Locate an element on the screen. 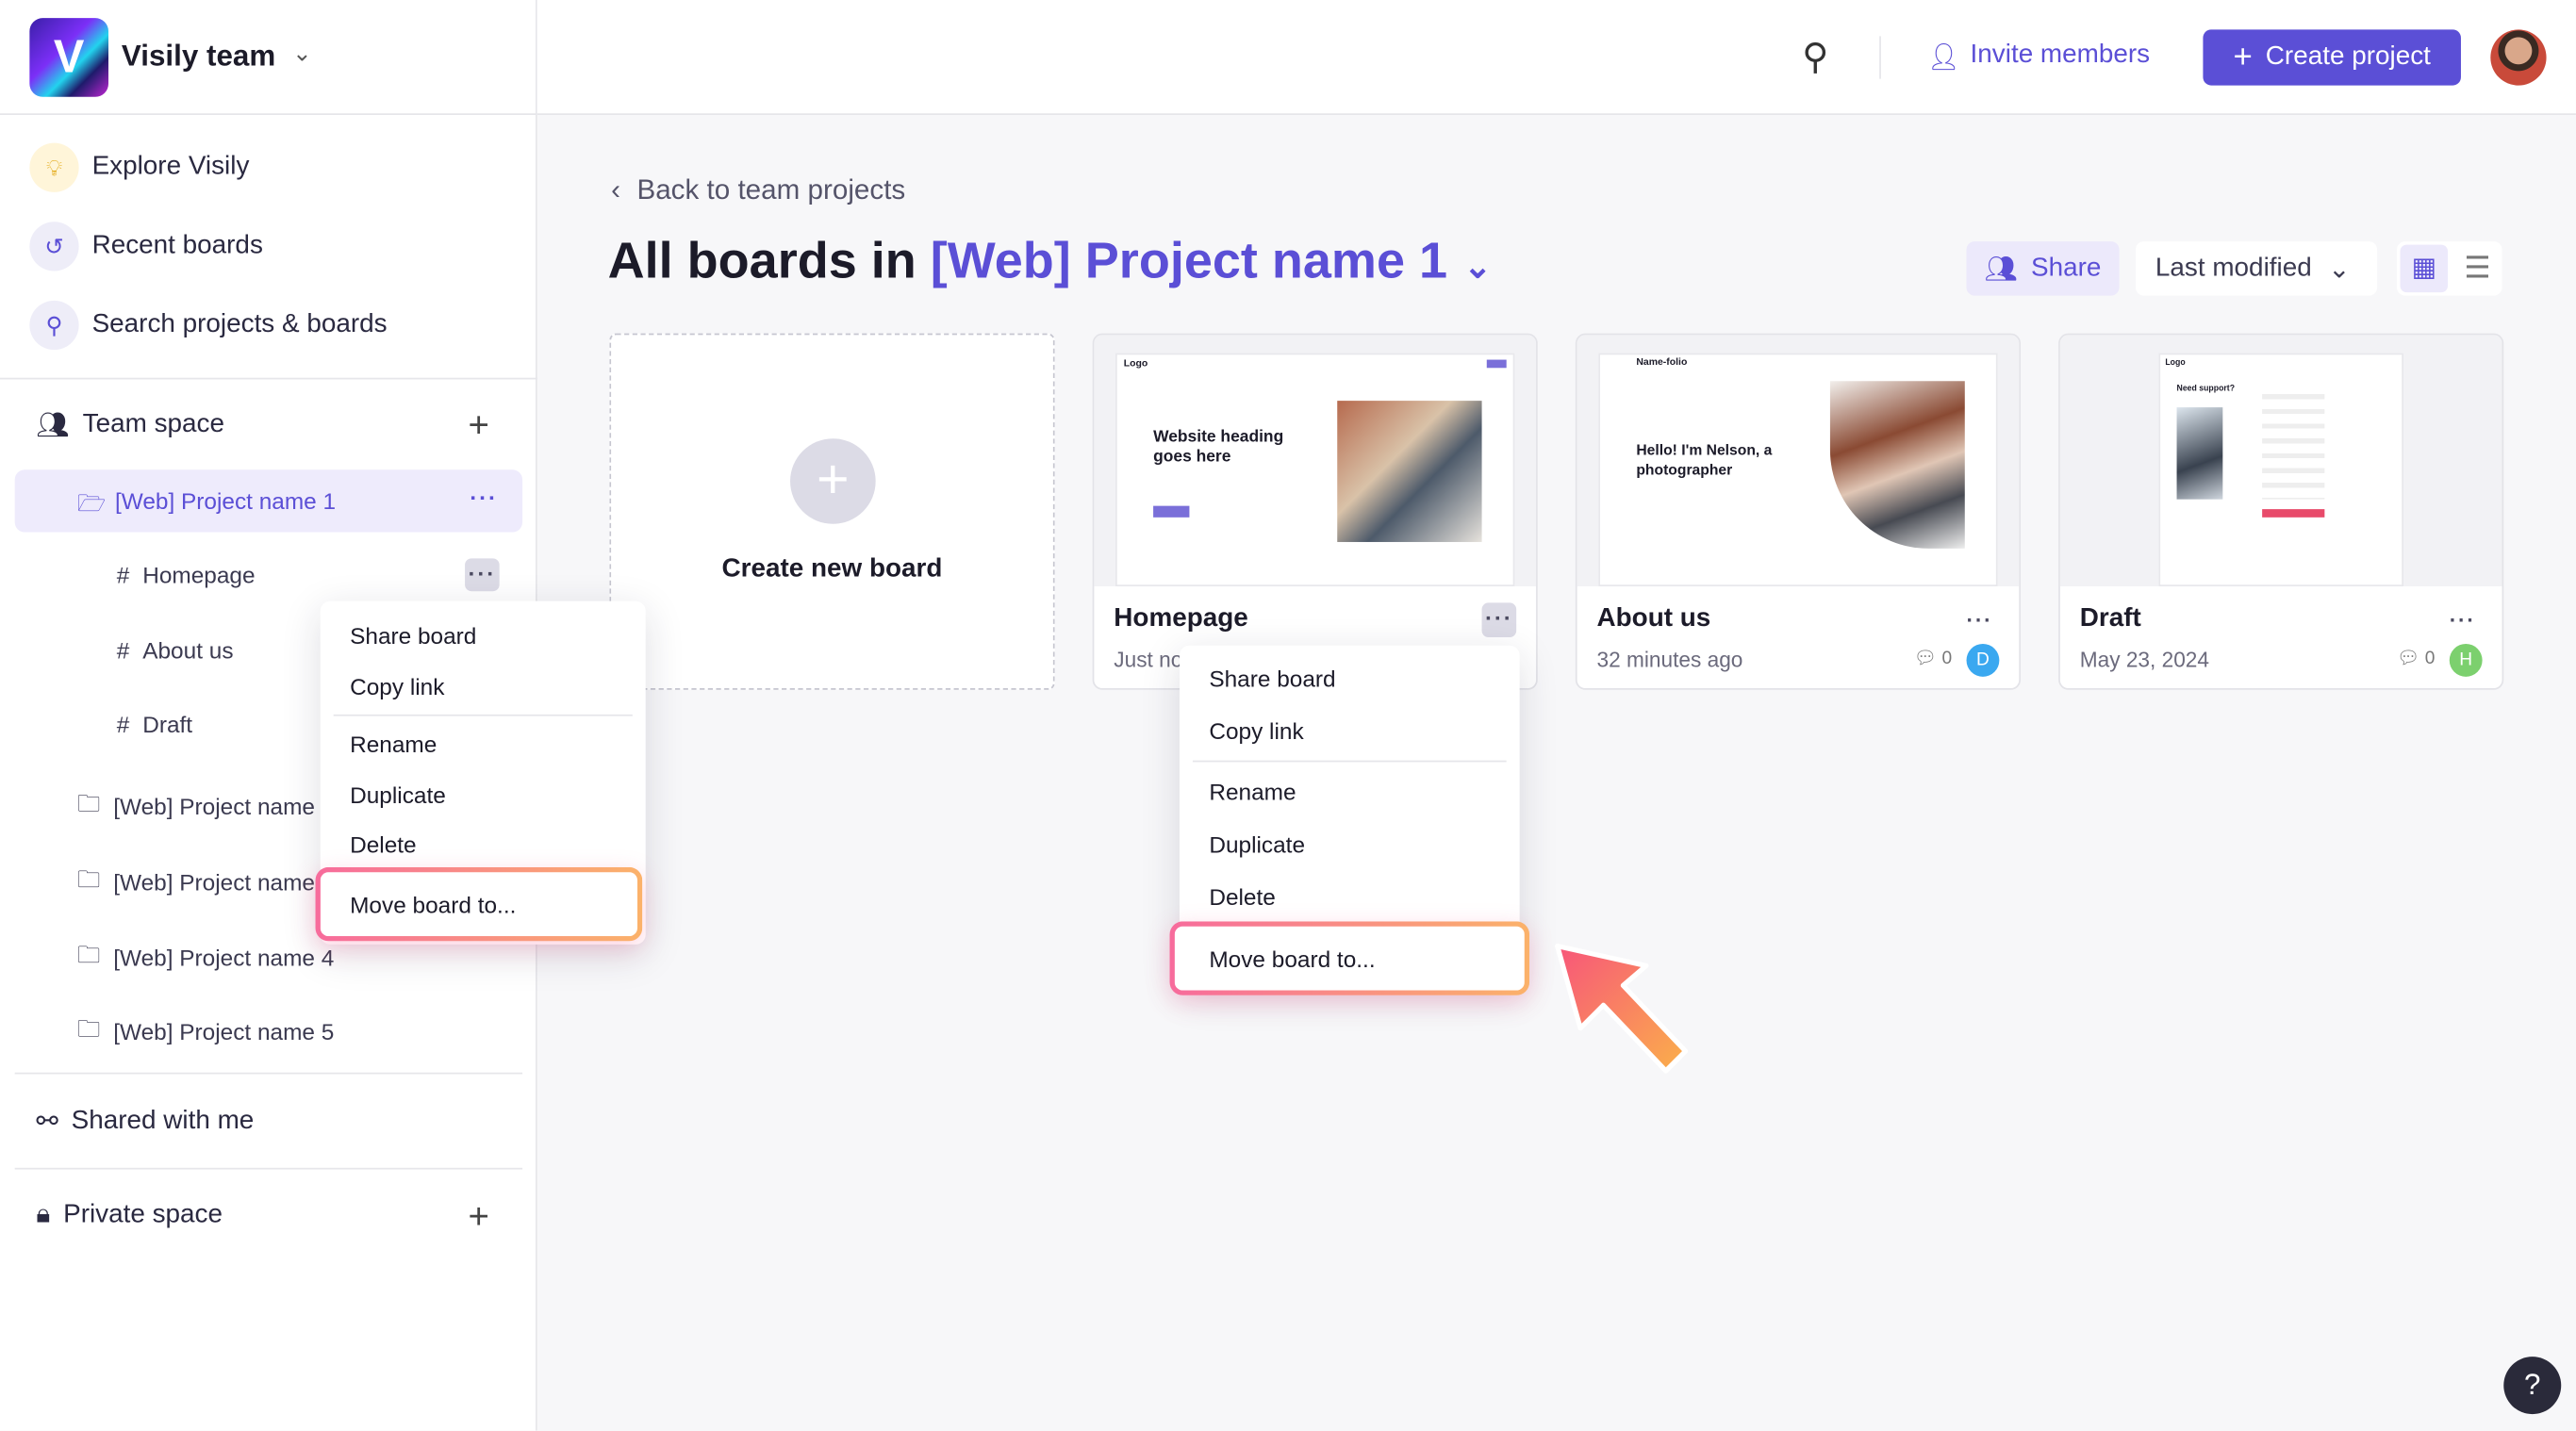 This screenshot has width=2576, height=1431. create-board-label: Create new board is located at coordinates (832, 569).